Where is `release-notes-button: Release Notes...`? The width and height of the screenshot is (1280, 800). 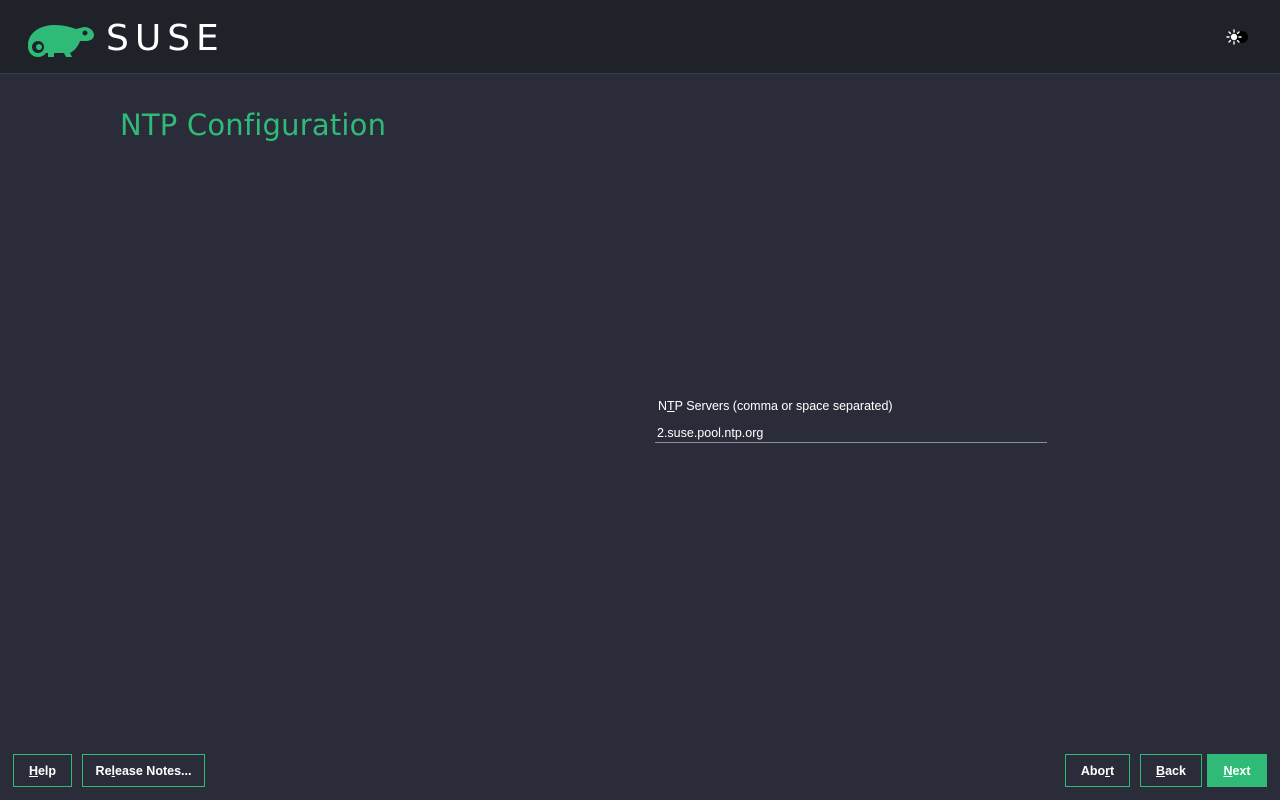 release-notes-button: Release Notes... is located at coordinates (143, 770).